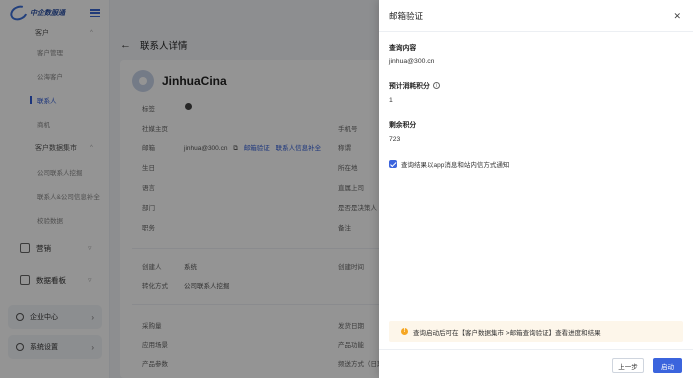 The width and height of the screenshot is (693, 378). I want to click on query-content-label: 查询内容, so click(403, 48).